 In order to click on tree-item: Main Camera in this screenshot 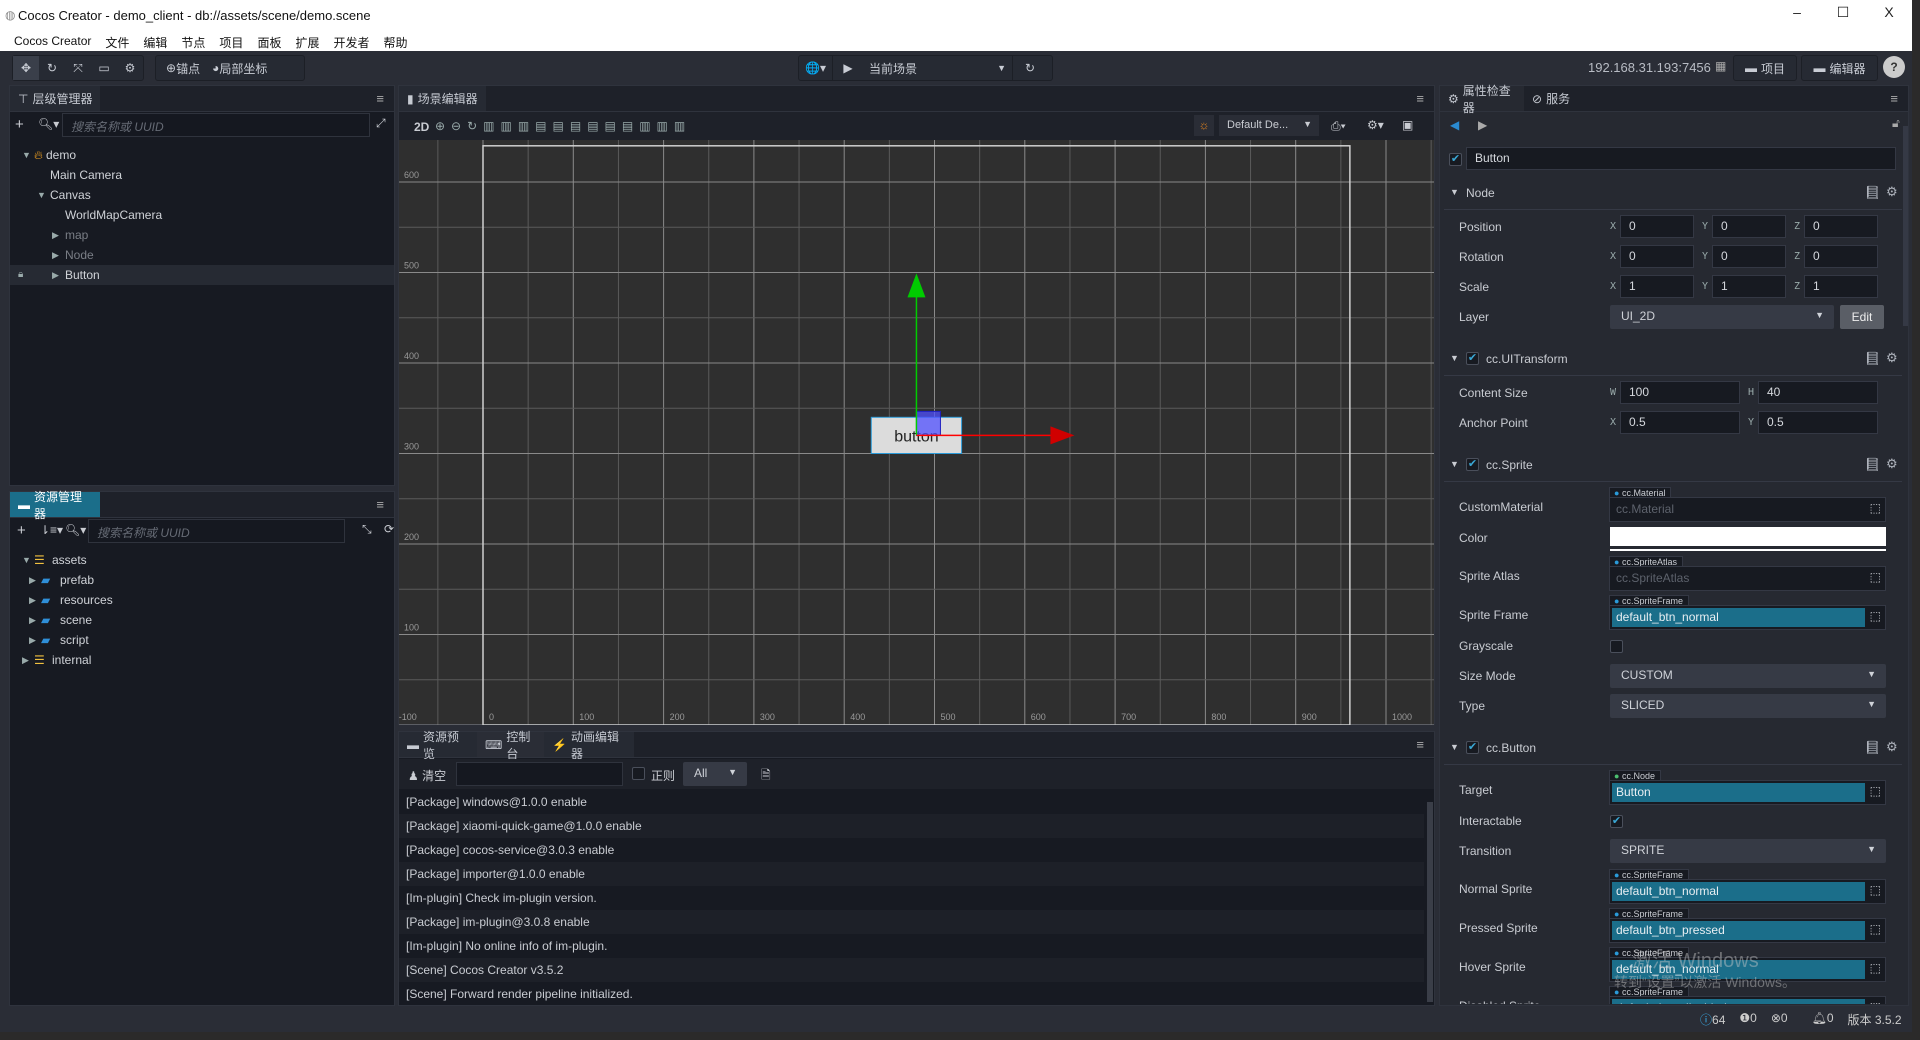, I will do `click(202, 175)`.